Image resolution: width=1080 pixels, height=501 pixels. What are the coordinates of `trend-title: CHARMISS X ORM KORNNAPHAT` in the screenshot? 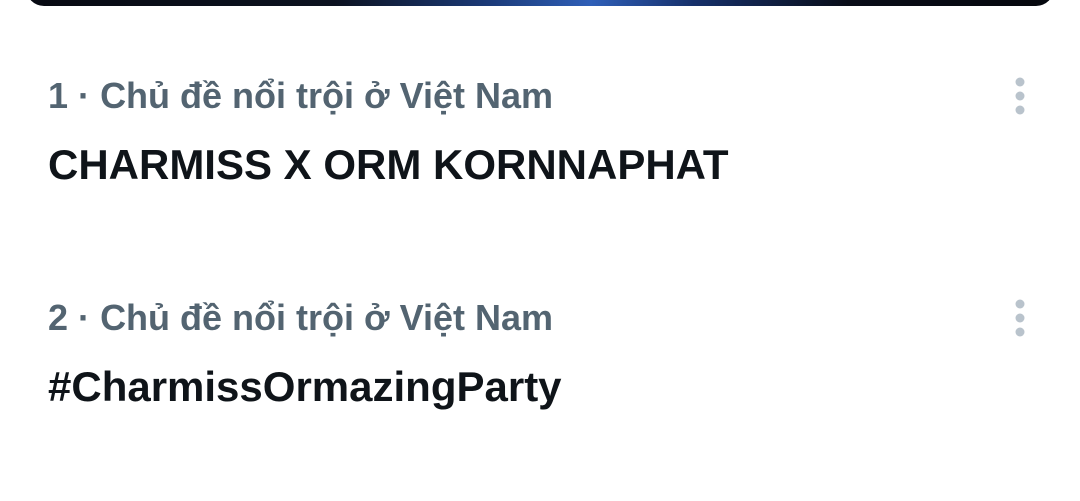 It's located at (388, 164).